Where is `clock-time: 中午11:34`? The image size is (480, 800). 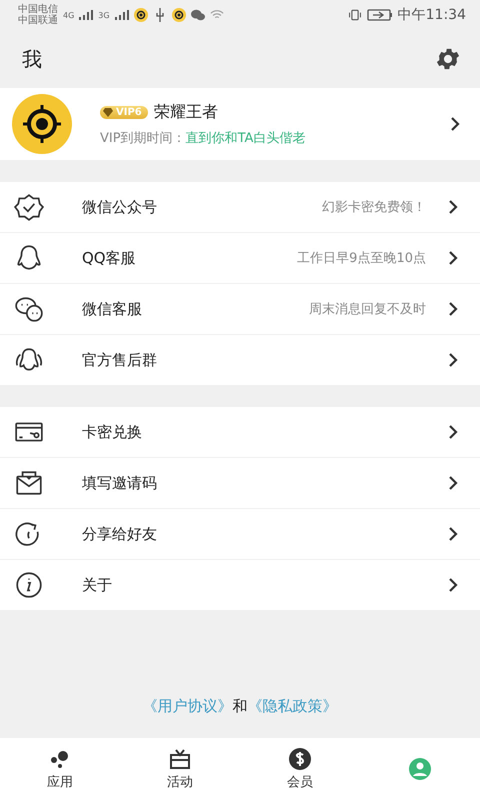
clock-time: 中午11:34 is located at coordinates (432, 15).